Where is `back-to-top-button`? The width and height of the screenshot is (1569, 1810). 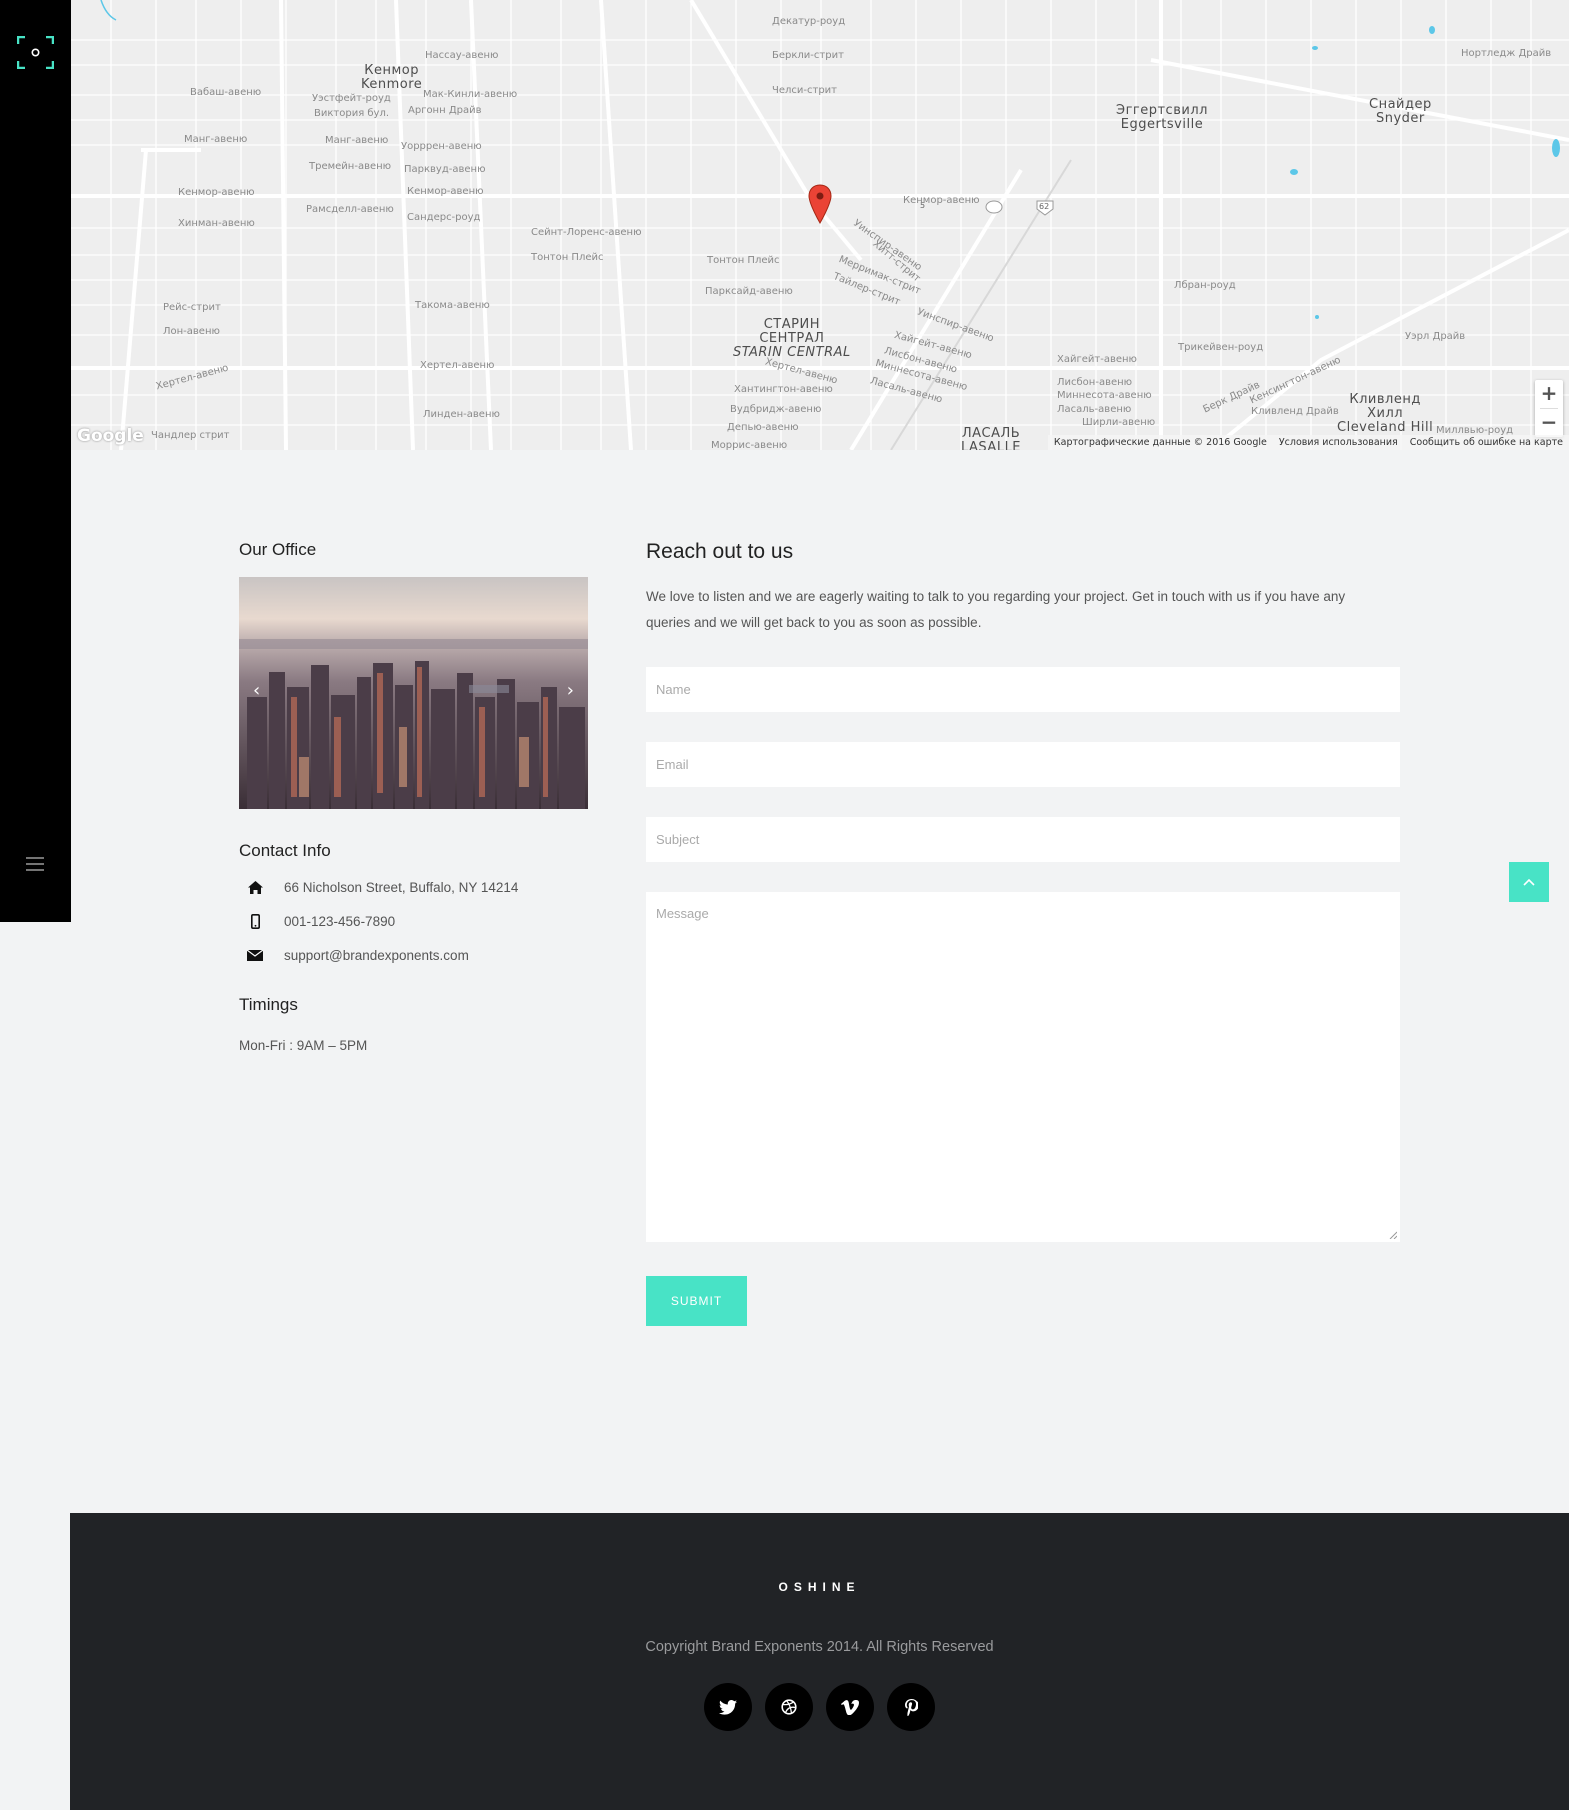 back-to-top-button is located at coordinates (1529, 882).